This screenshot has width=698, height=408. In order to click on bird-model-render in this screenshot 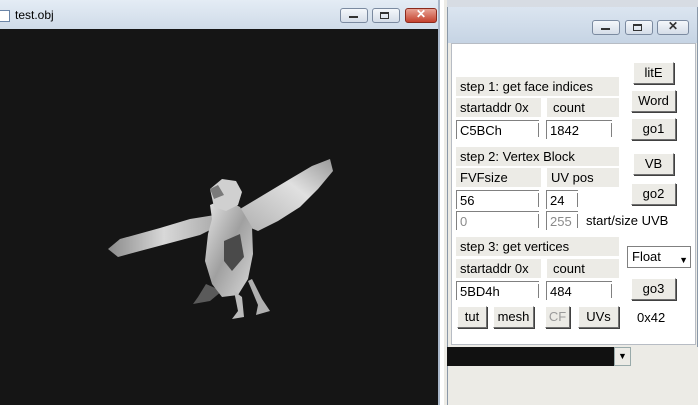, I will do `click(220, 239)`.